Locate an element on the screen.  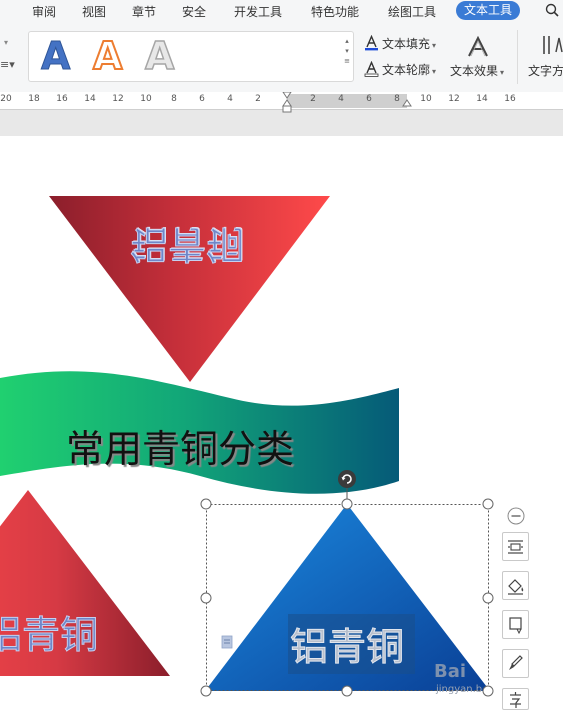
collapse-icon is located at coordinates (516, 516).